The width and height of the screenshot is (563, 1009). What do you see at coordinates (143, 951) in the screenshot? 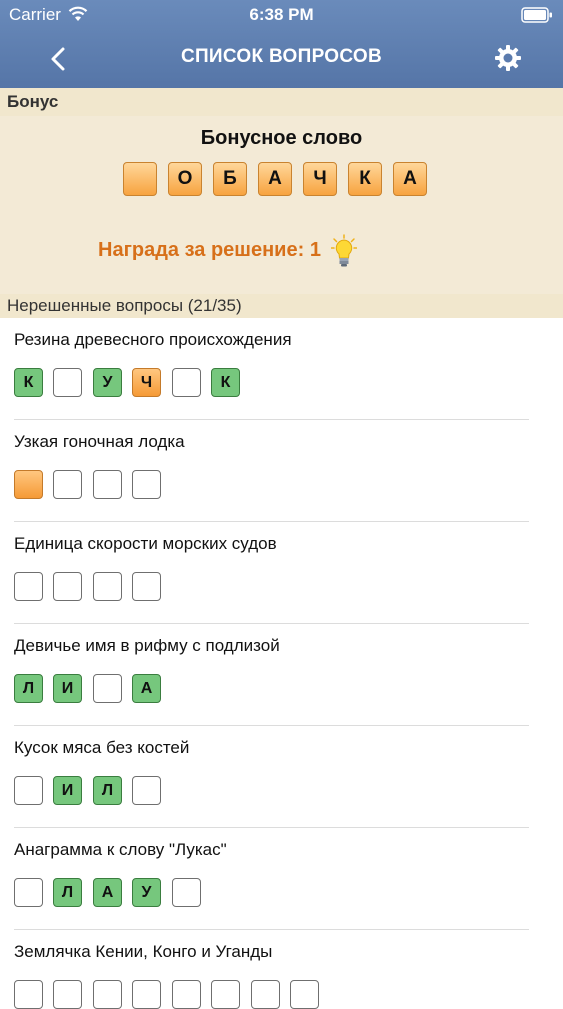
I see `question-text: Землячка Кении, Конго и Уганды` at bounding box center [143, 951].